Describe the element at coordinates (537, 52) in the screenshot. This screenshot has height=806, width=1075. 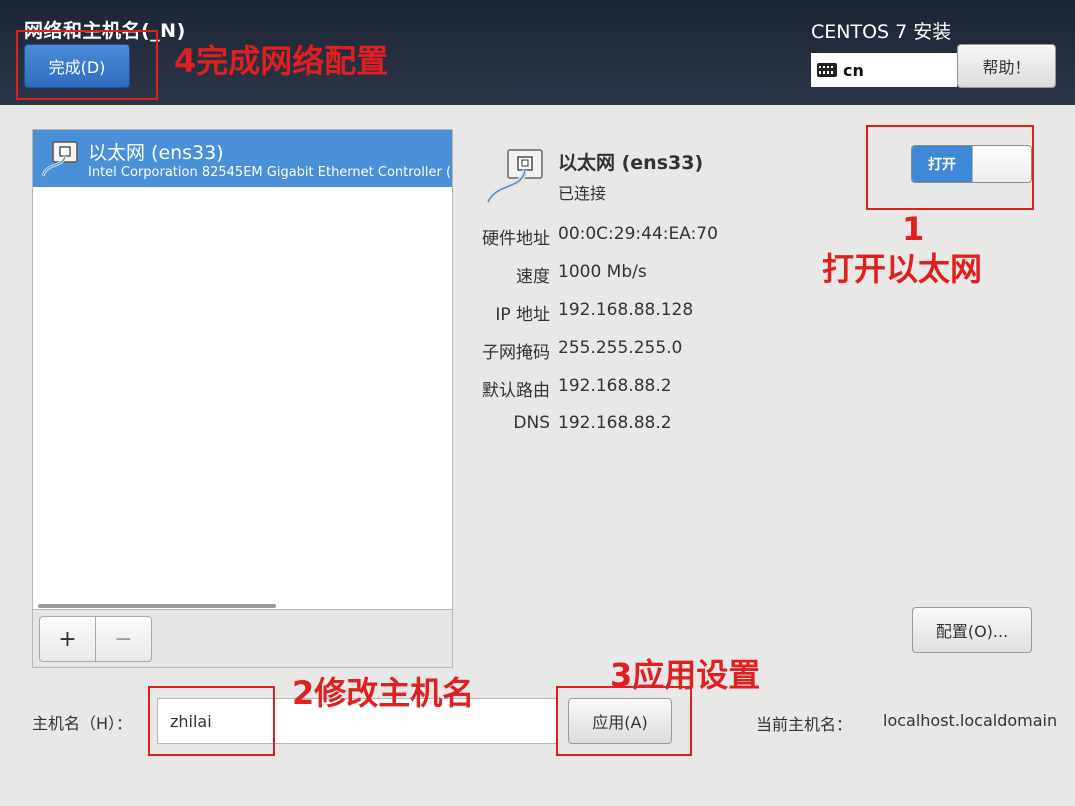
I see `header-bar: 网络和主机名(_N) 完成(D) CENTOS 7 安装 cn 帮助！` at that location.